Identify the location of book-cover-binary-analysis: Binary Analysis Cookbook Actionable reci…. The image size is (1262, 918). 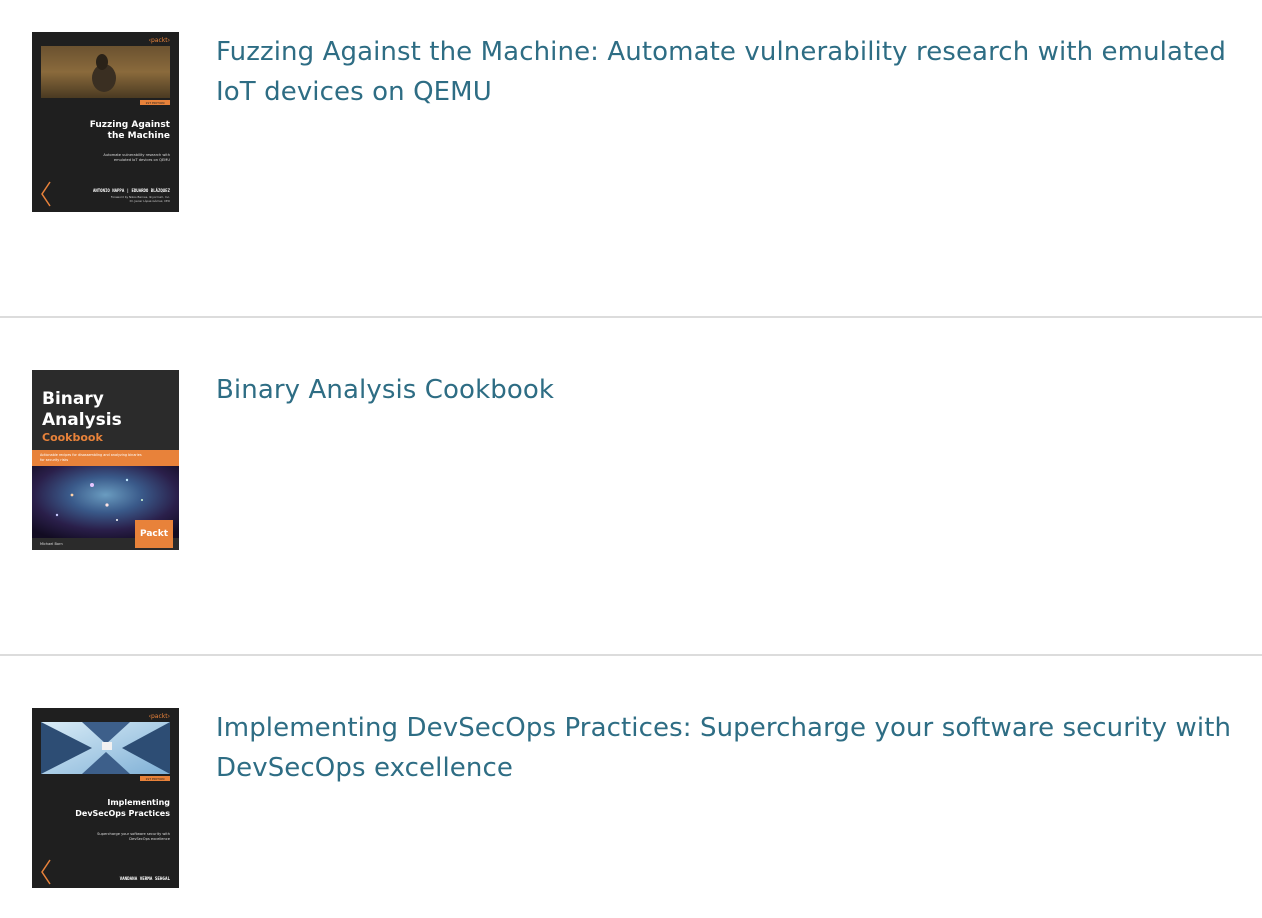
(105, 460).